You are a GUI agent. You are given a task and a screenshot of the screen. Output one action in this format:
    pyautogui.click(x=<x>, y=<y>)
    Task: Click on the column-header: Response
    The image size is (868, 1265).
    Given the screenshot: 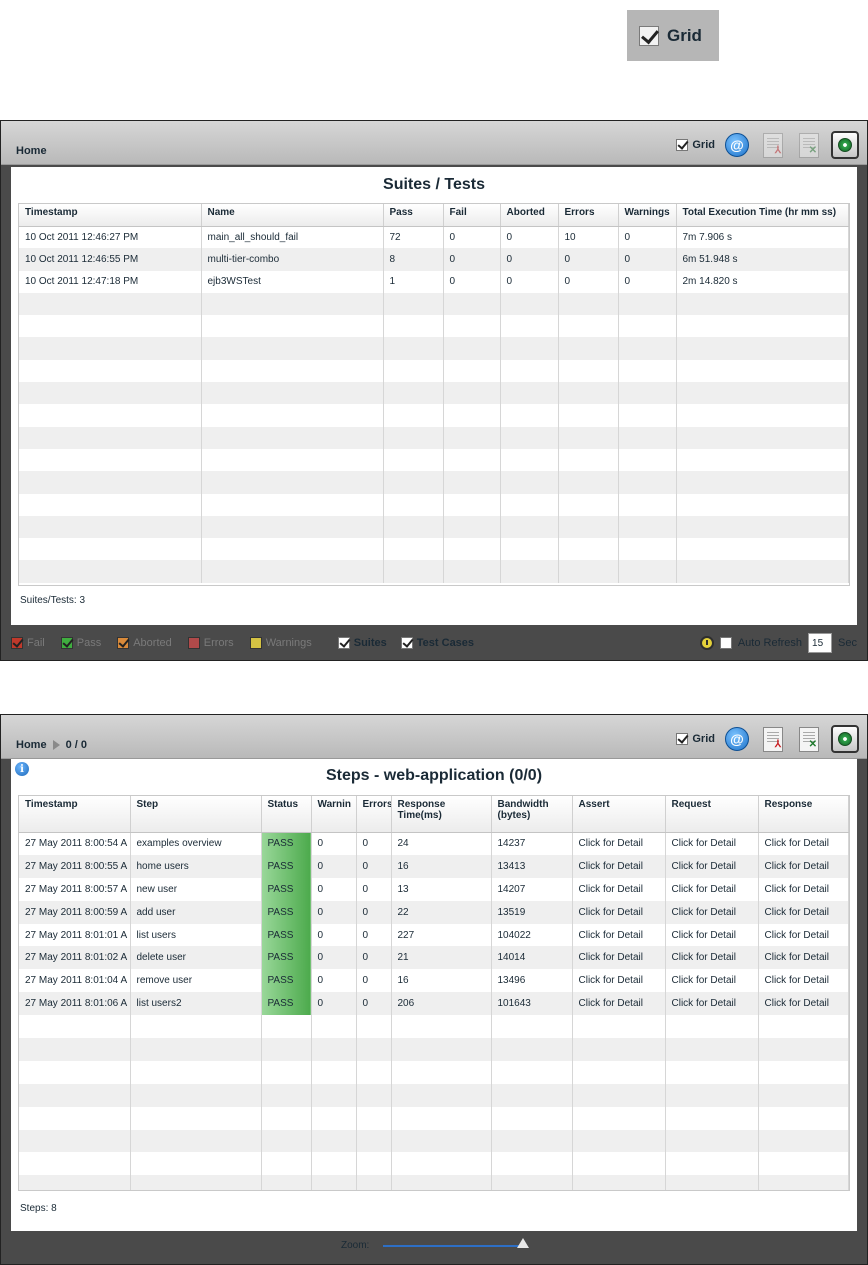 What is the action you would take?
    pyautogui.click(x=803, y=814)
    